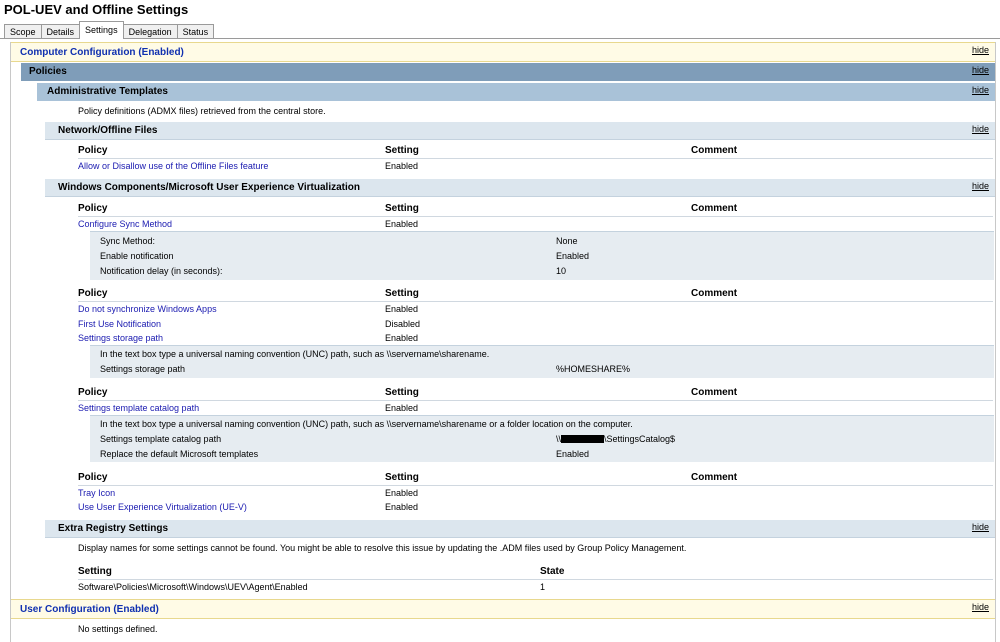 The image size is (1000, 642). I want to click on unc-suffix: \SettingsCatalog$, so click(640, 439).